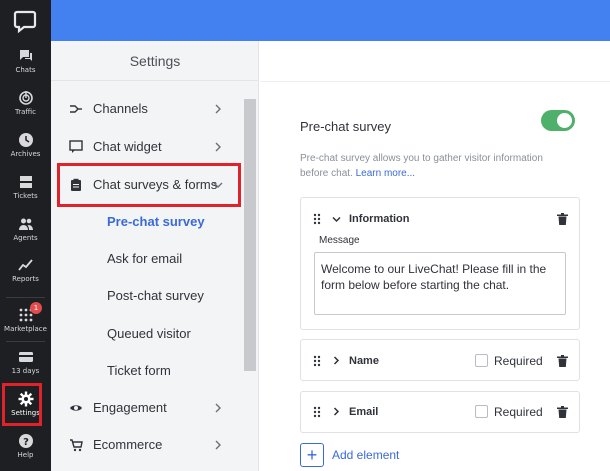  I want to click on billing-icon, so click(25, 357).